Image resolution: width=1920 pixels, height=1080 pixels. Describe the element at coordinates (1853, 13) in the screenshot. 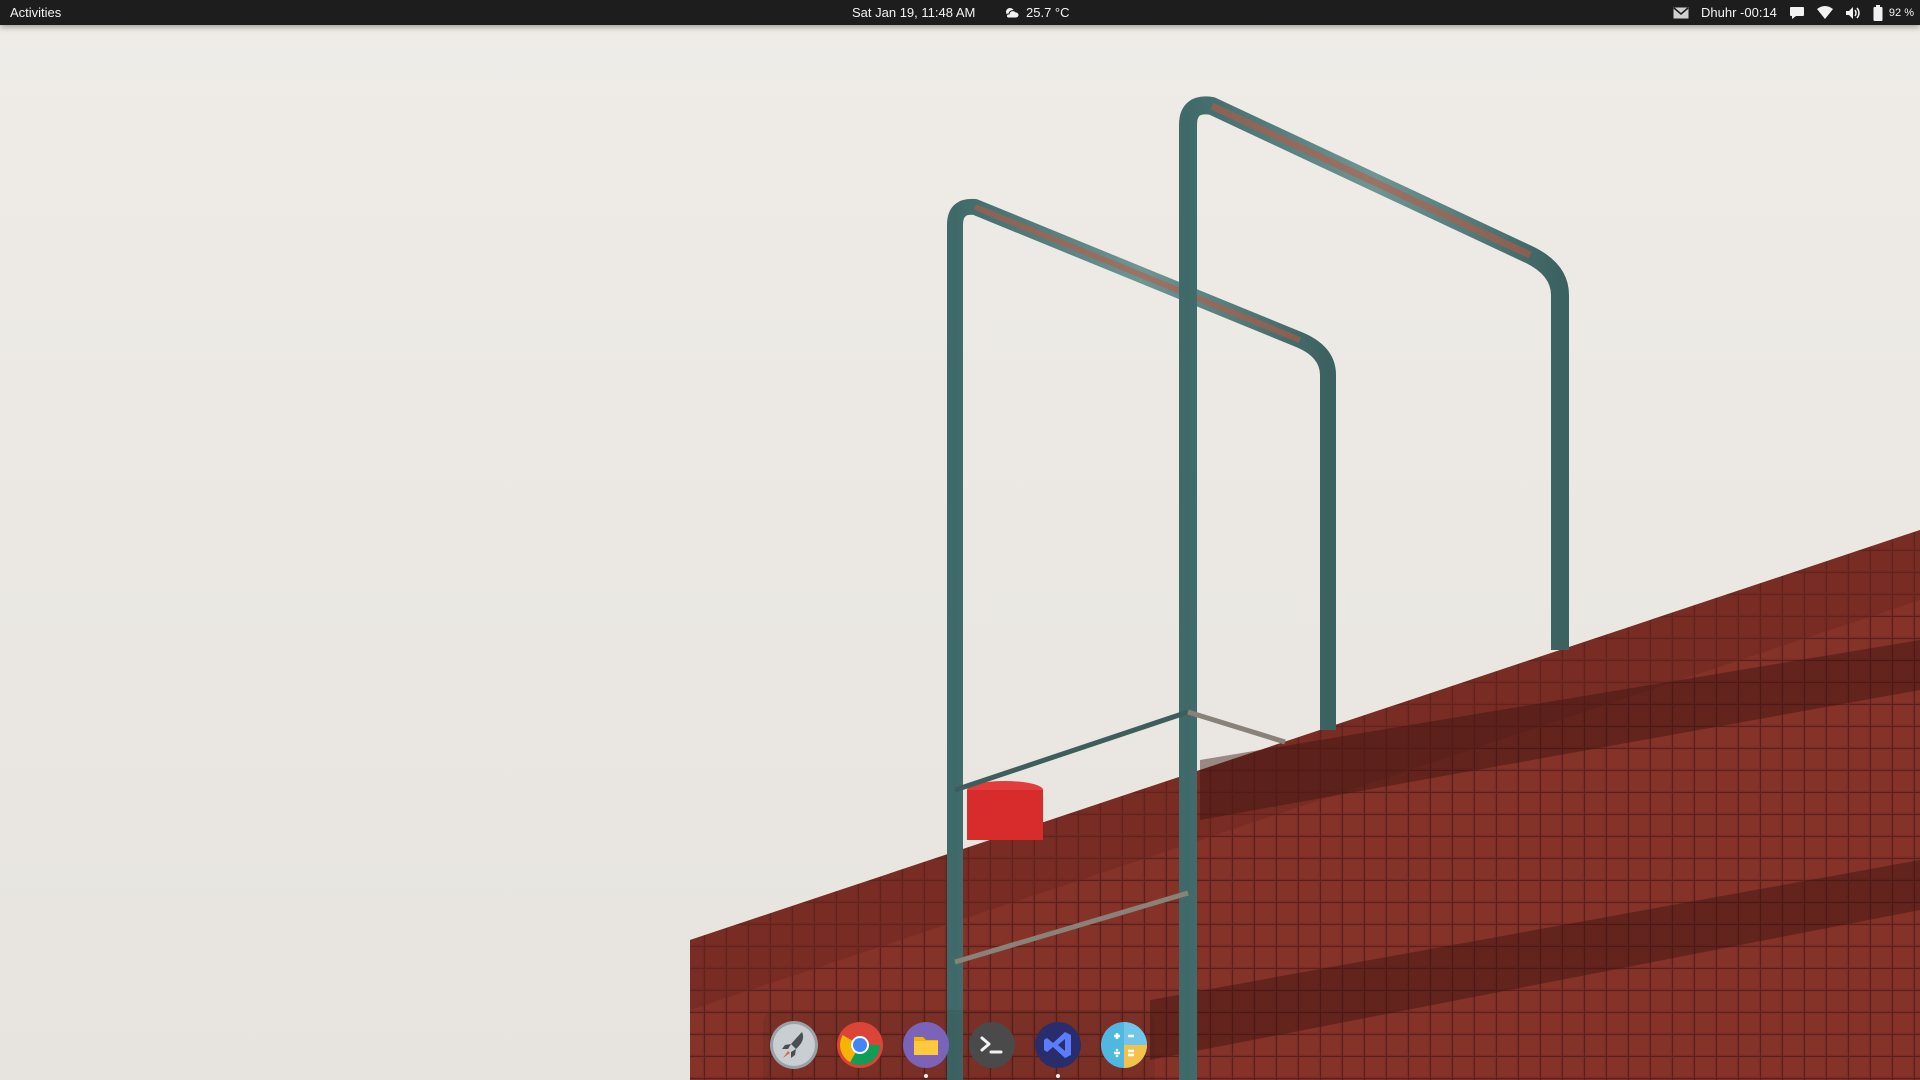

I see `volume-icon` at that location.